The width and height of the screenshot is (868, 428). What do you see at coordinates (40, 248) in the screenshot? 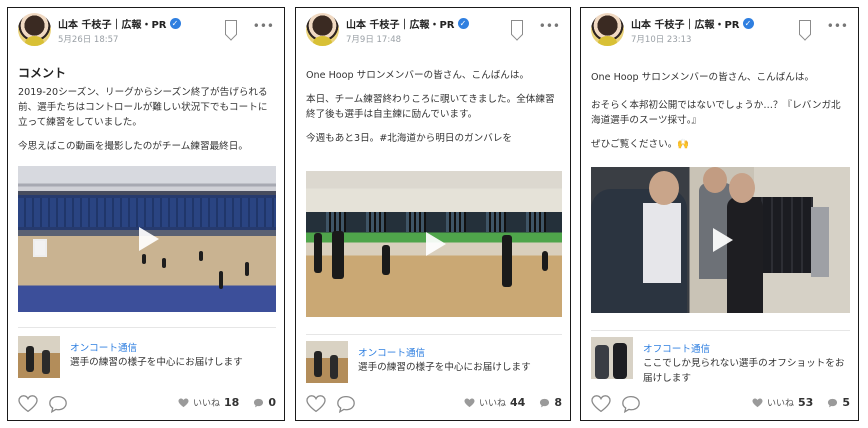
I see `basketball-hoop` at bounding box center [40, 248].